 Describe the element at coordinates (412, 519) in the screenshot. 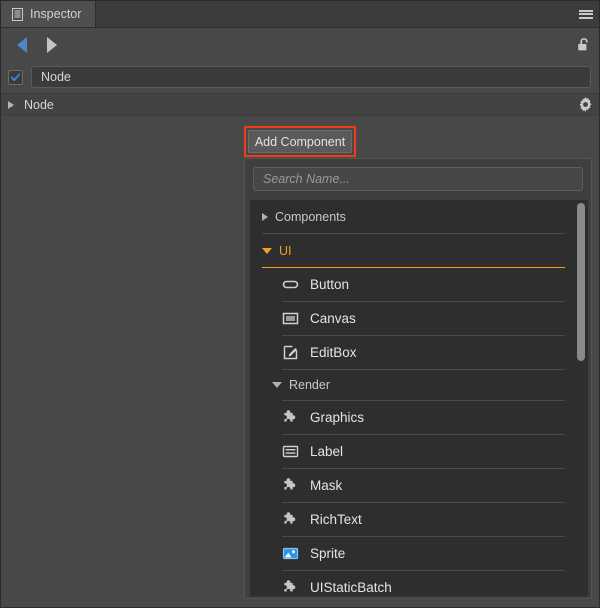

I see `list-item-richtext: RichText` at that location.